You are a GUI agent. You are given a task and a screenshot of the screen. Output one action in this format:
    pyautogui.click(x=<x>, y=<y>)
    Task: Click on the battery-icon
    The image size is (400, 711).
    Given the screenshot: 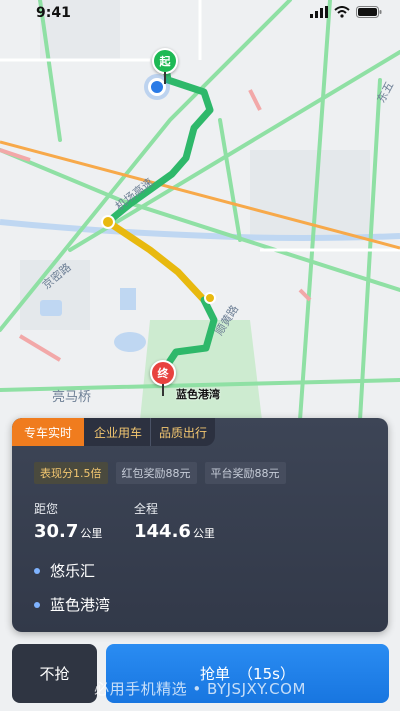 What is the action you would take?
    pyautogui.click(x=369, y=12)
    